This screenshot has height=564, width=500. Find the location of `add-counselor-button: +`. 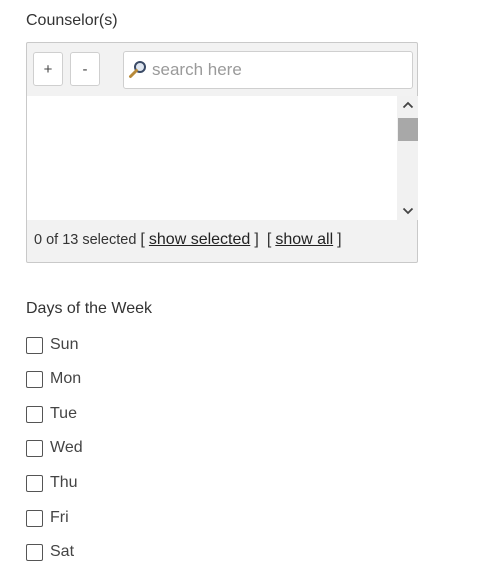

add-counselor-button: + is located at coordinates (48, 69).